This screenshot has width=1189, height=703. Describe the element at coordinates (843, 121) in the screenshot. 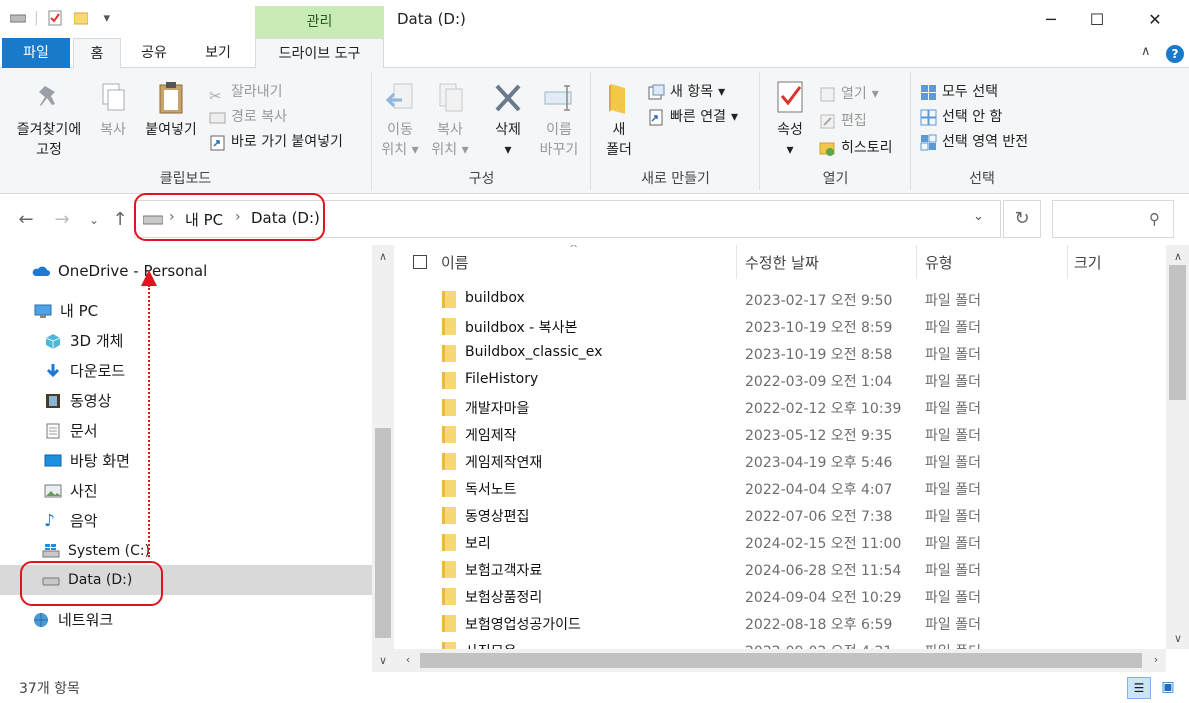

I see `edit-button: 편집` at that location.